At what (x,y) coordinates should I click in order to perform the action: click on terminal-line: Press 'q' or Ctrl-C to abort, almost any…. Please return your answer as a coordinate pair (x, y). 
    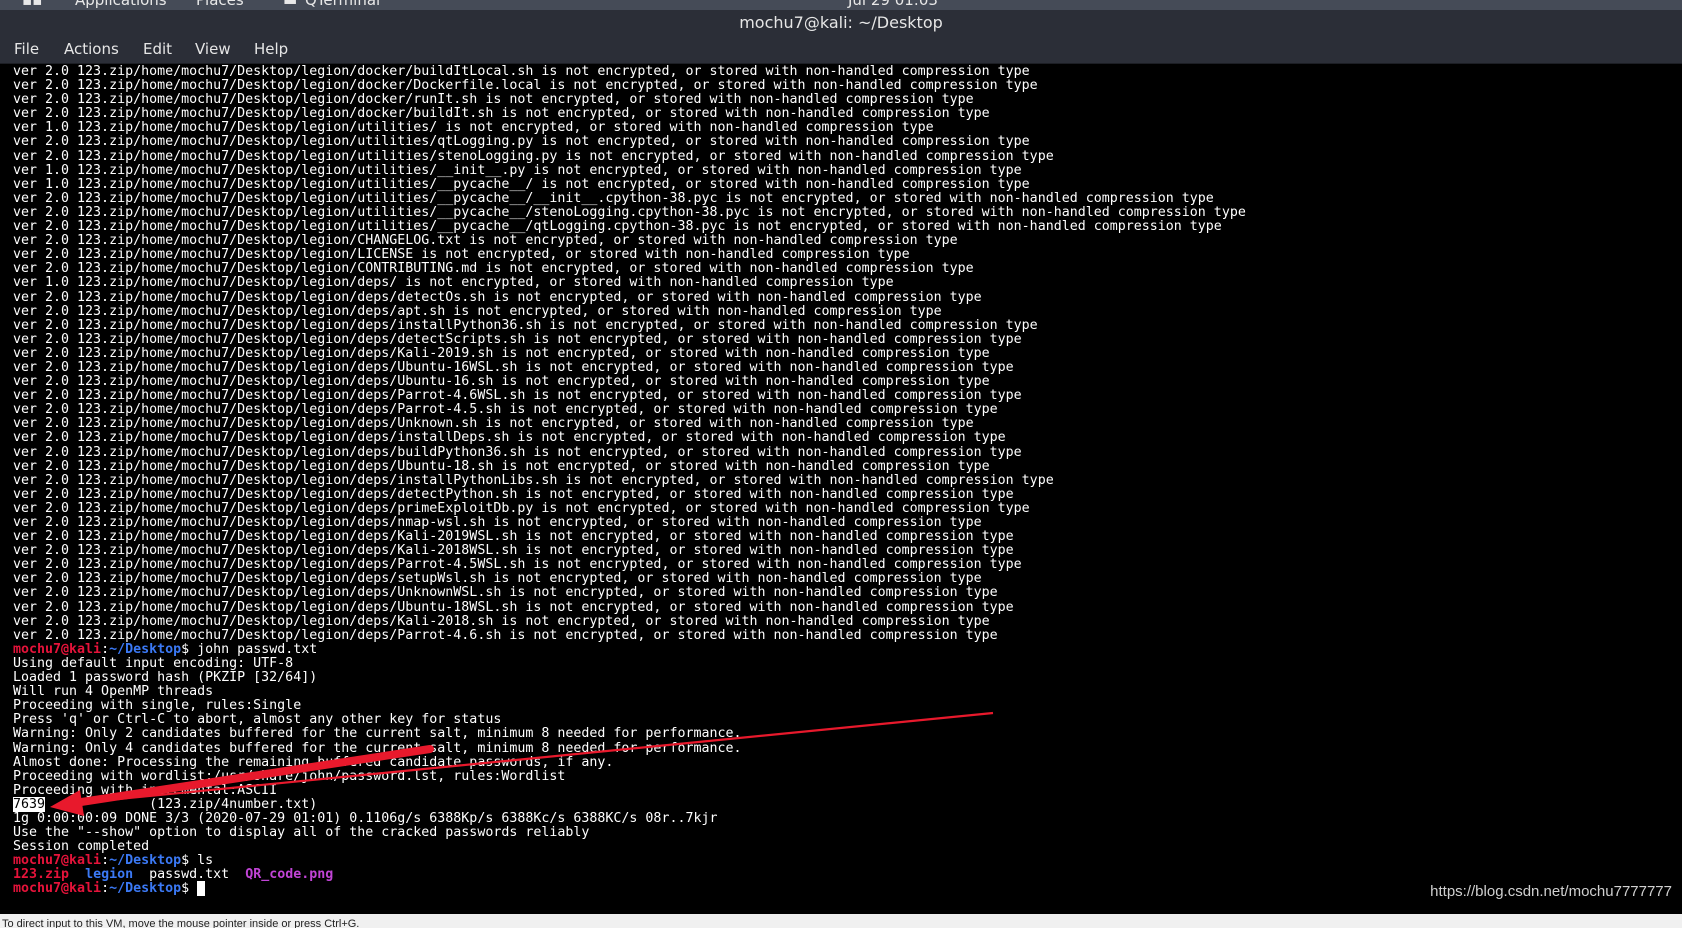
    Looking at the image, I should click on (629, 720).